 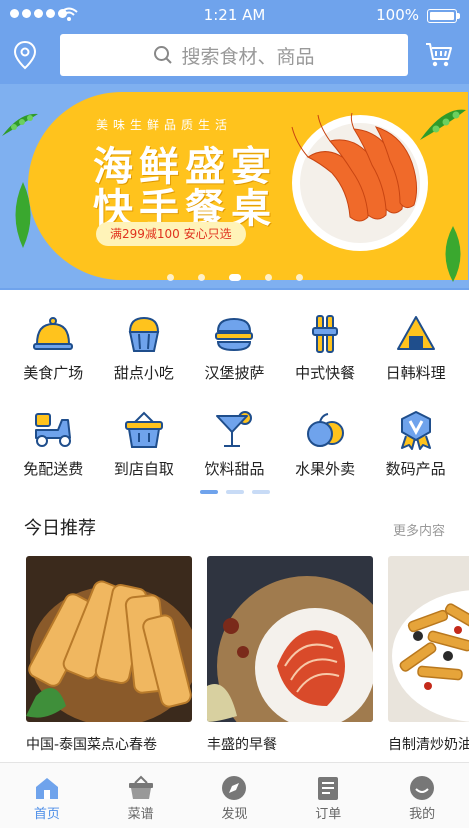 I want to click on more-content-link: 更多内容, so click(x=419, y=529).